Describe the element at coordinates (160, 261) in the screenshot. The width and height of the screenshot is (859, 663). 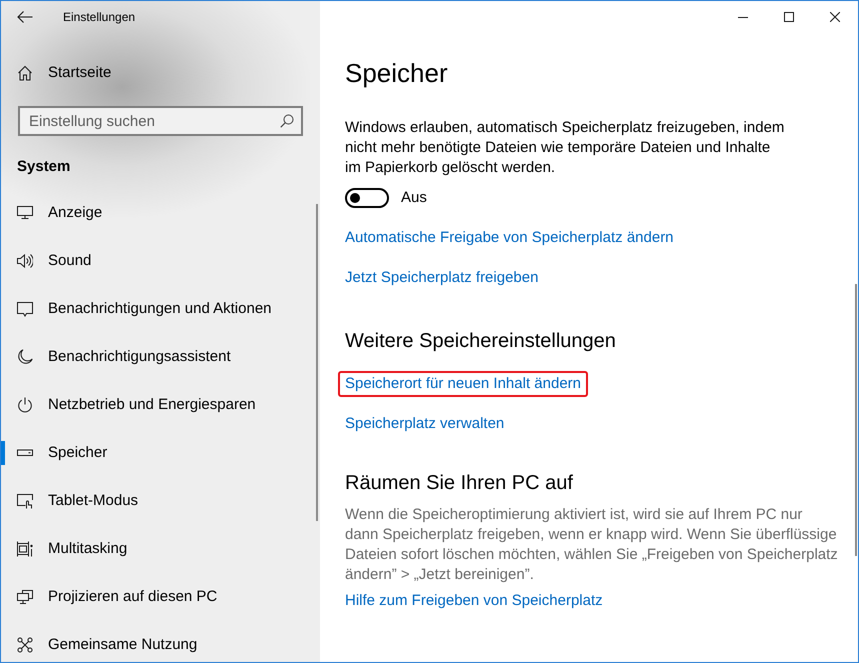
I see `sidebar-item: Sound` at that location.